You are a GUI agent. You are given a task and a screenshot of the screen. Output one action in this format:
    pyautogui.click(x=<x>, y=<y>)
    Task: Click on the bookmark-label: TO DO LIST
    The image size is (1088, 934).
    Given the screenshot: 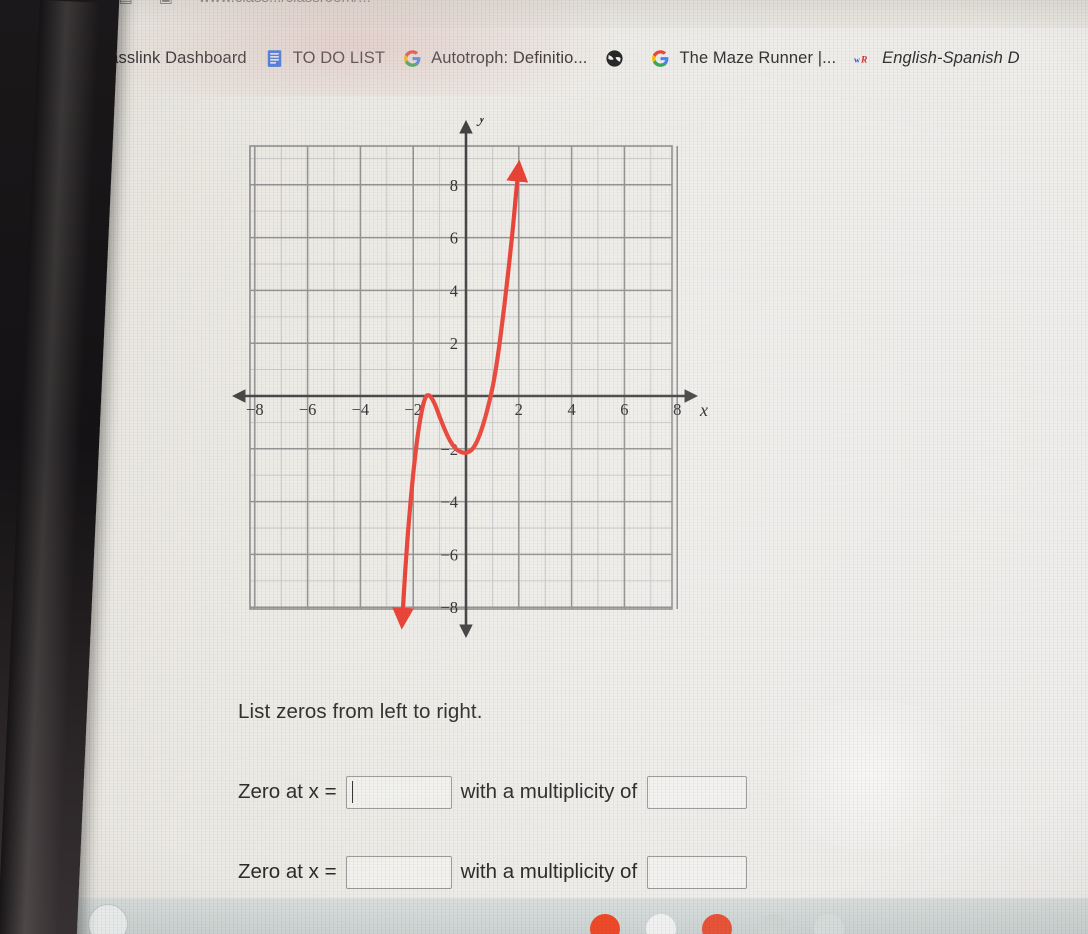 What is the action you would take?
    pyautogui.click(x=339, y=57)
    